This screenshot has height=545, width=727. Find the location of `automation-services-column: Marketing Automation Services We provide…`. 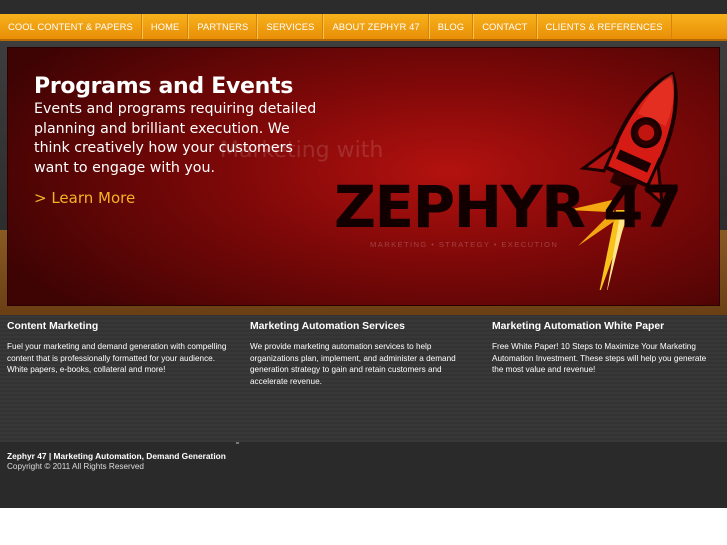

automation-services-column: Marketing Automation Services We provide… is located at coordinates (362, 354).